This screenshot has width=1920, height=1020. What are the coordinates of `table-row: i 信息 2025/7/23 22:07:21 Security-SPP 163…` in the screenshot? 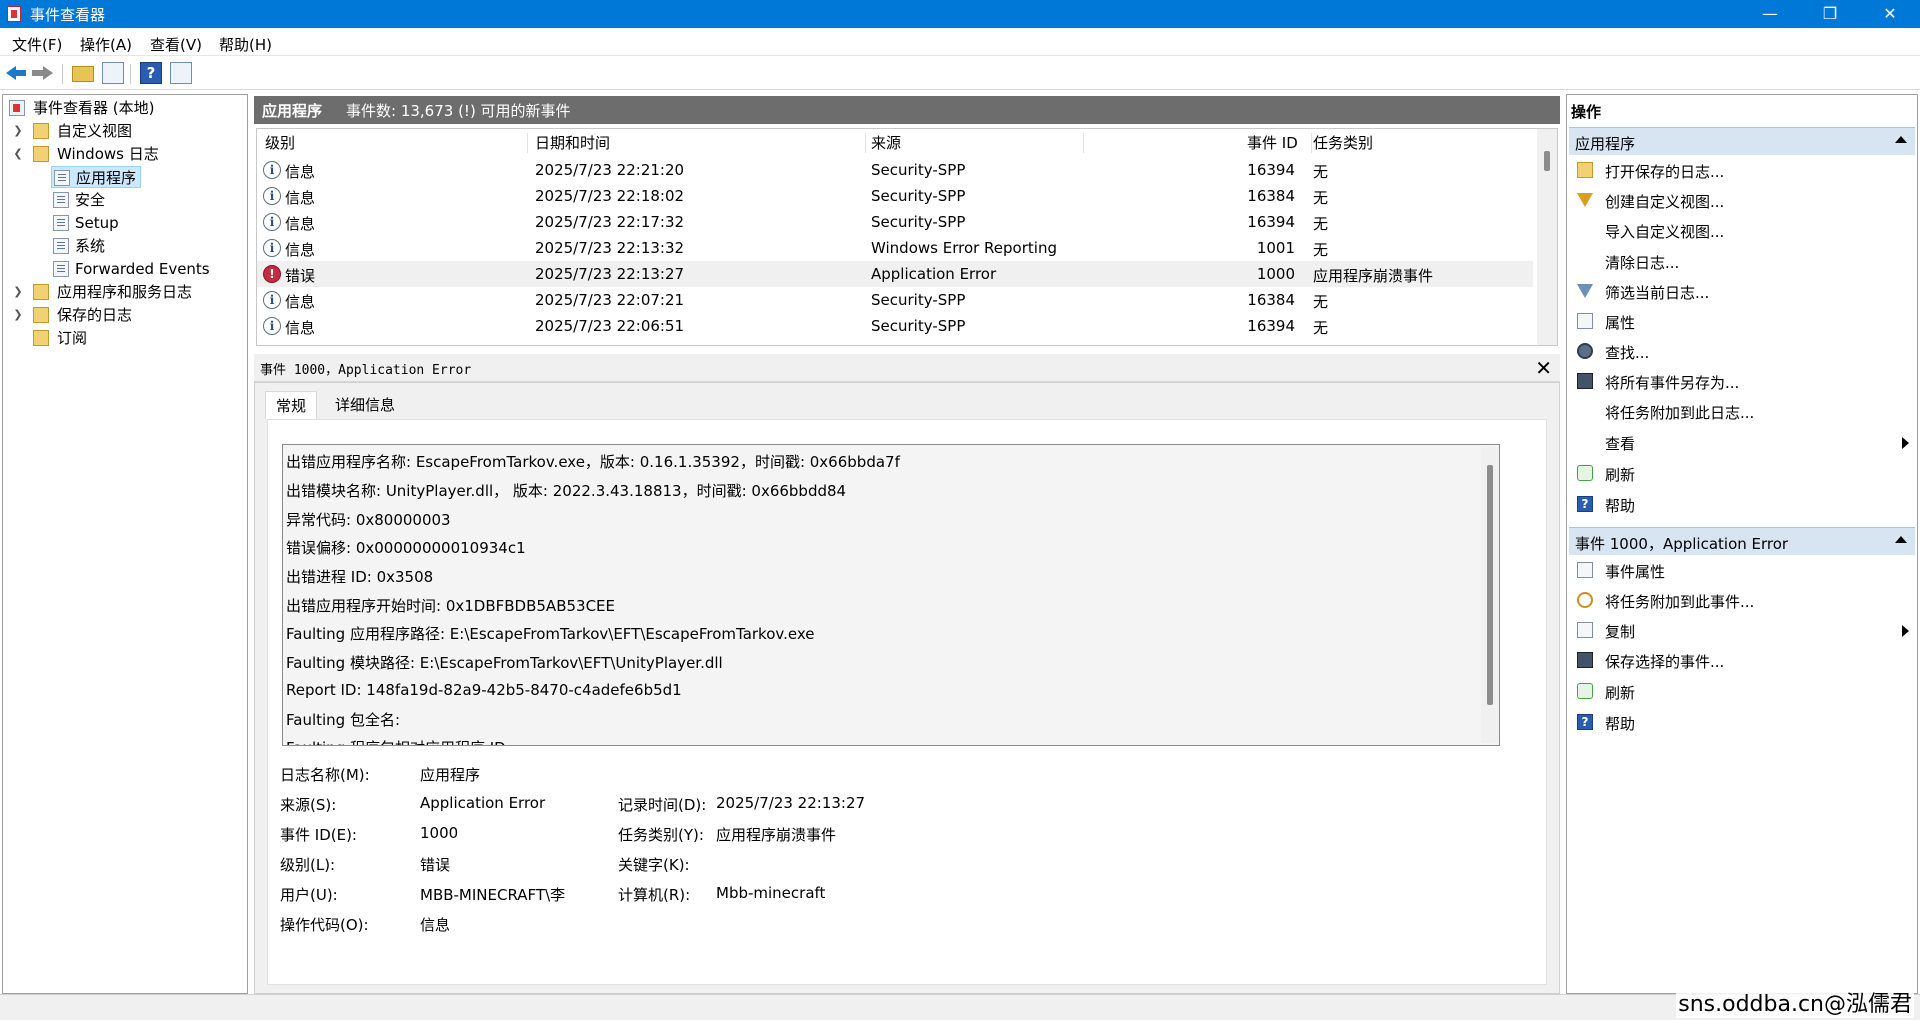 It's located at (895, 300).